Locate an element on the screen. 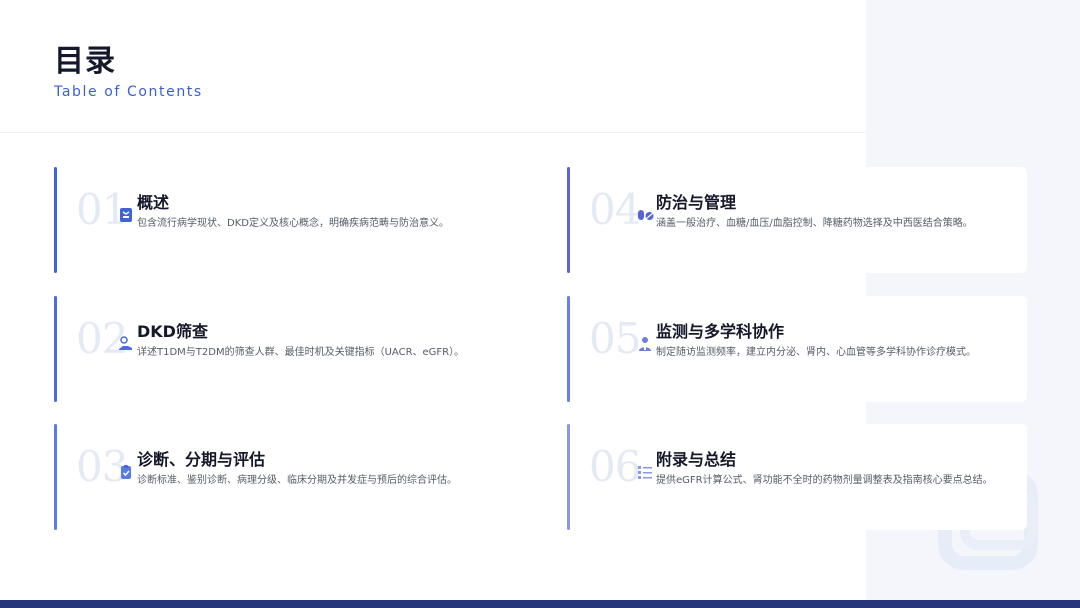 This screenshot has width=1080, height=608. section-title: 监测与多学科协作 is located at coordinates (720, 331).